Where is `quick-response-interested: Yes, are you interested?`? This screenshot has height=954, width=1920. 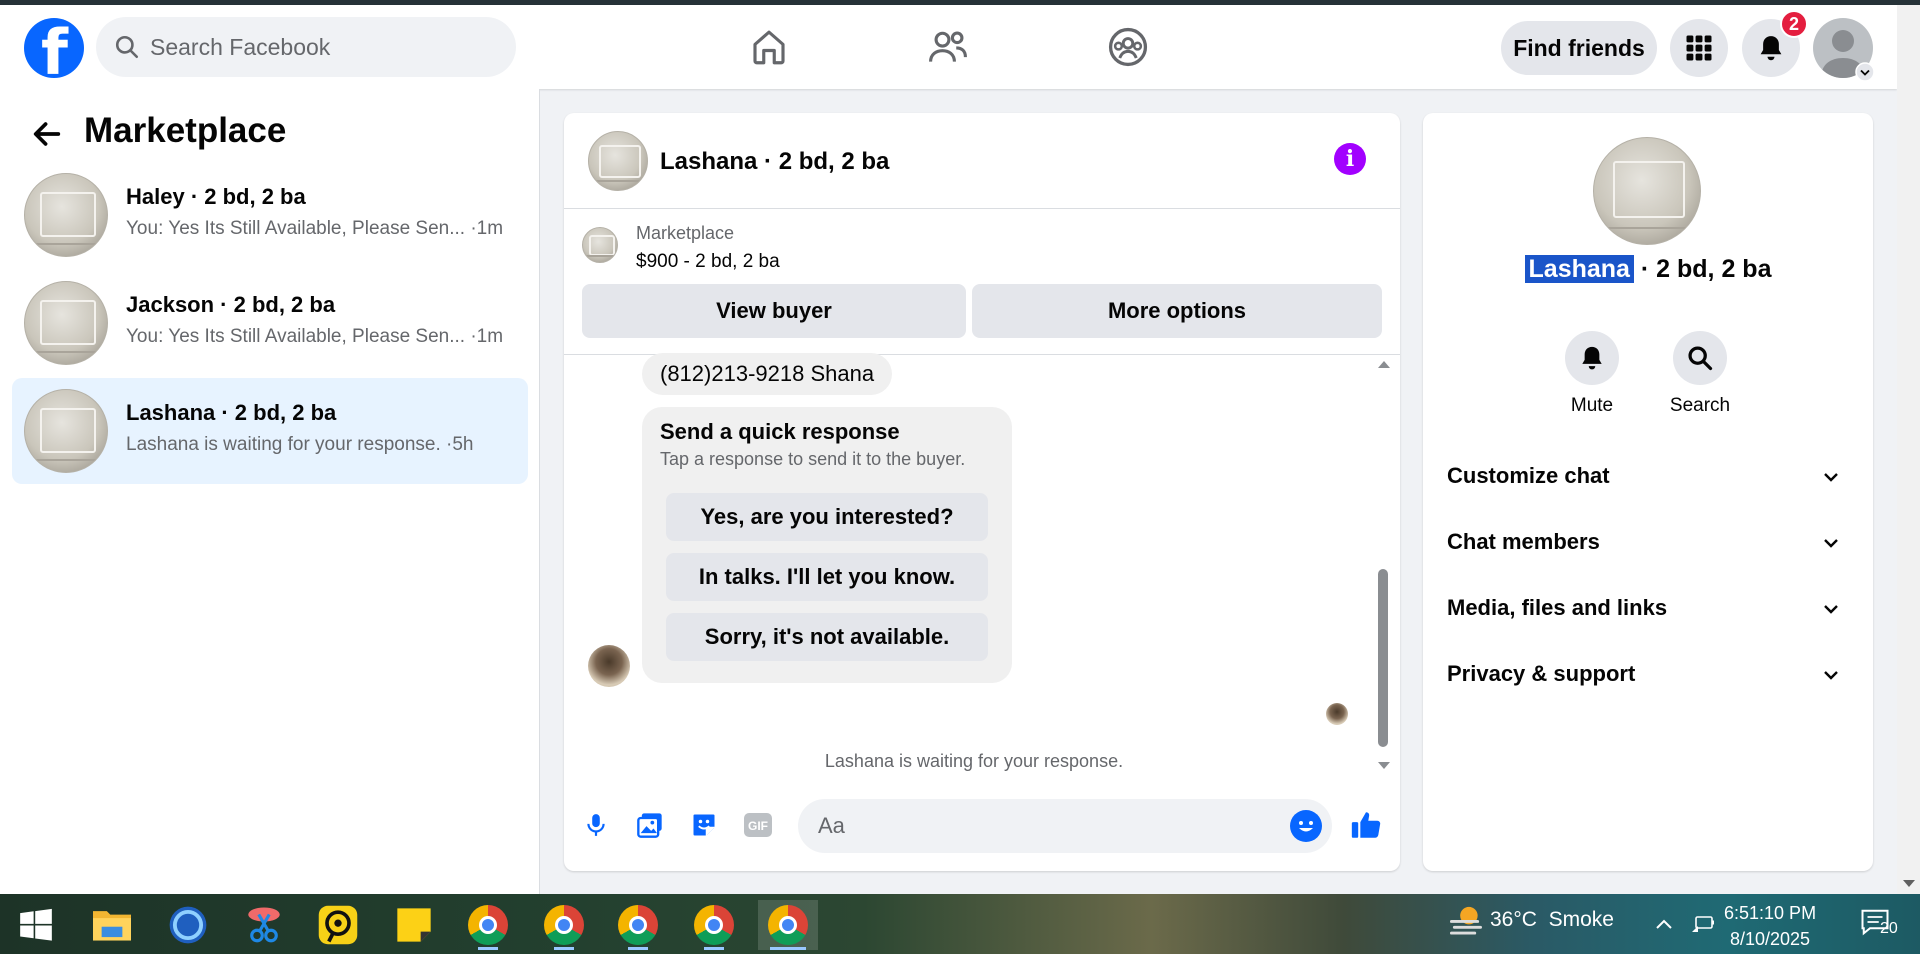
quick-response-interested: Yes, are you interested? is located at coordinates (827, 517).